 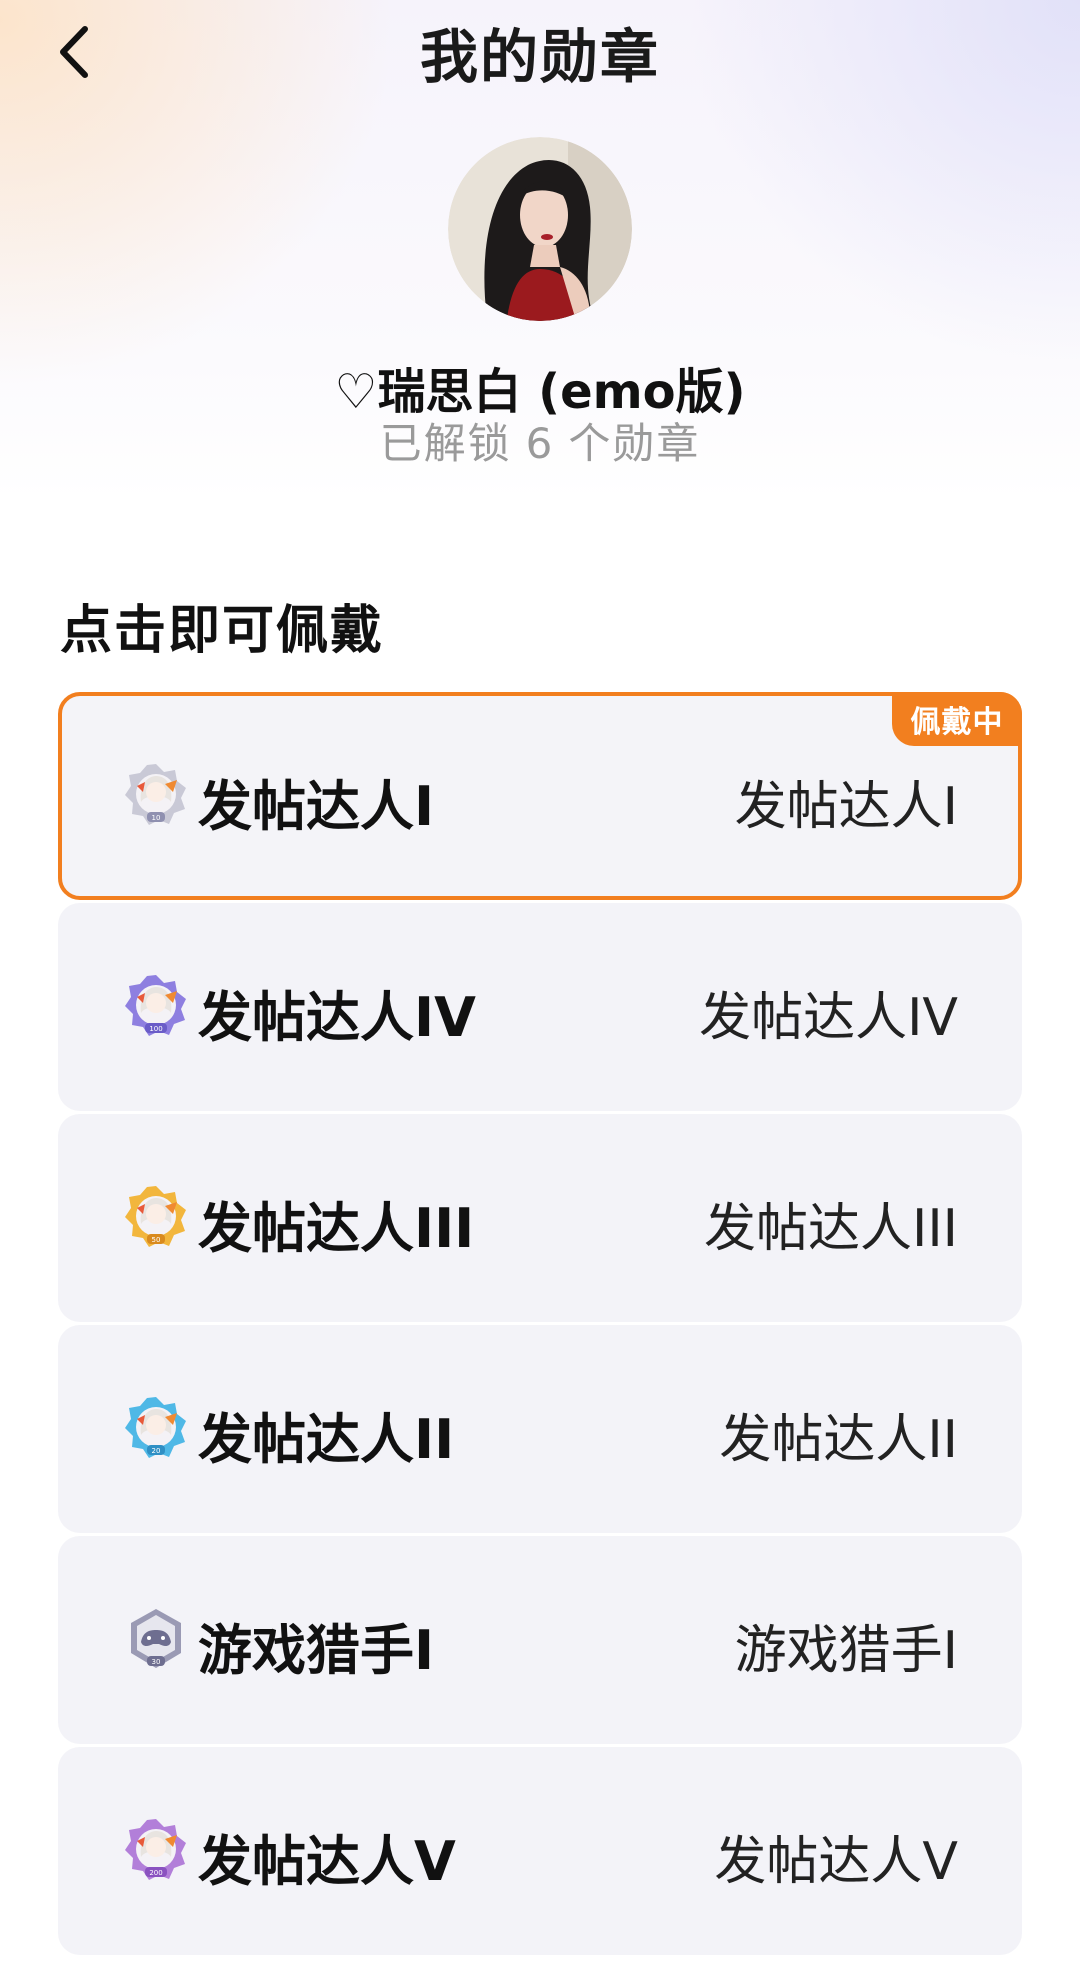 What do you see at coordinates (327, 1861) in the screenshot?
I see `badge-name: 发帖达人V` at bounding box center [327, 1861].